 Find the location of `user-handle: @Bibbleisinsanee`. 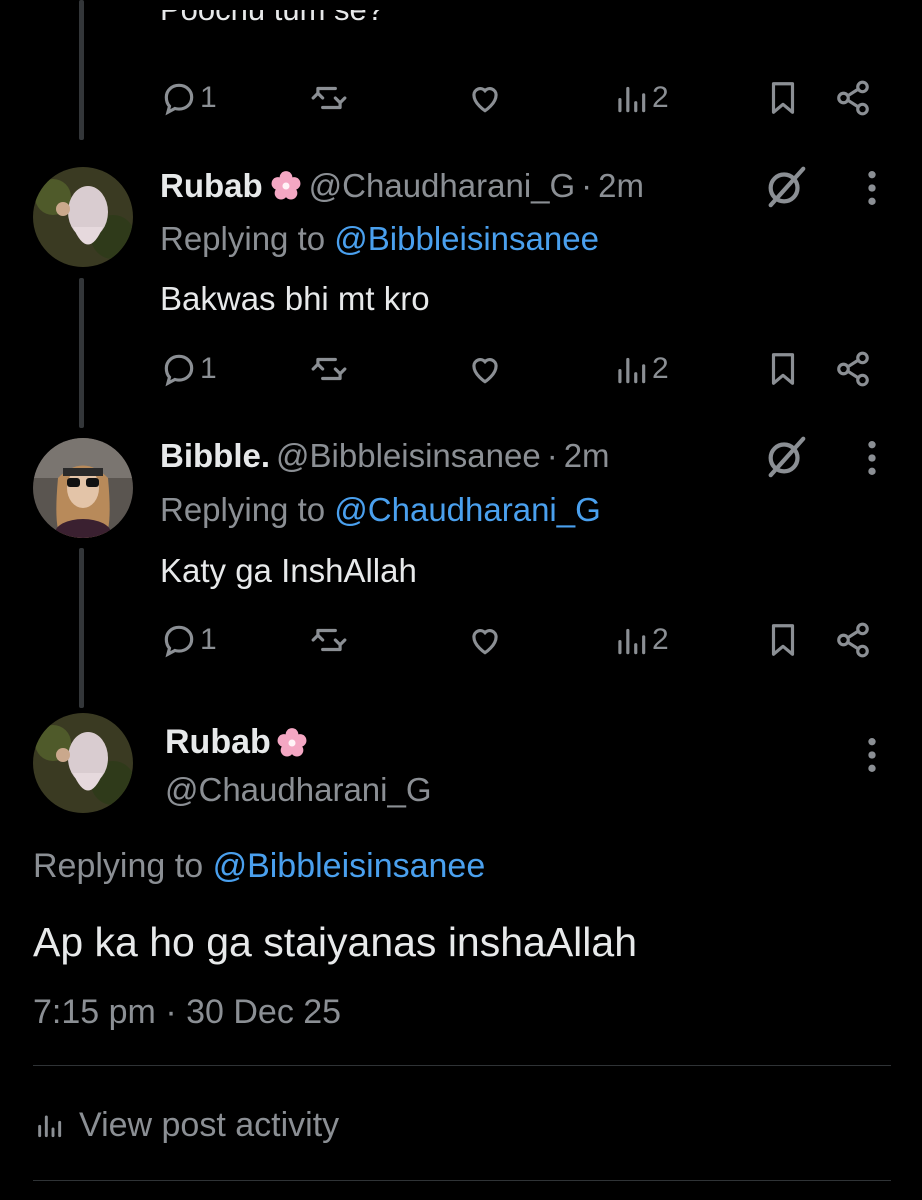

user-handle: @Bibbleisinsanee is located at coordinates (408, 456).